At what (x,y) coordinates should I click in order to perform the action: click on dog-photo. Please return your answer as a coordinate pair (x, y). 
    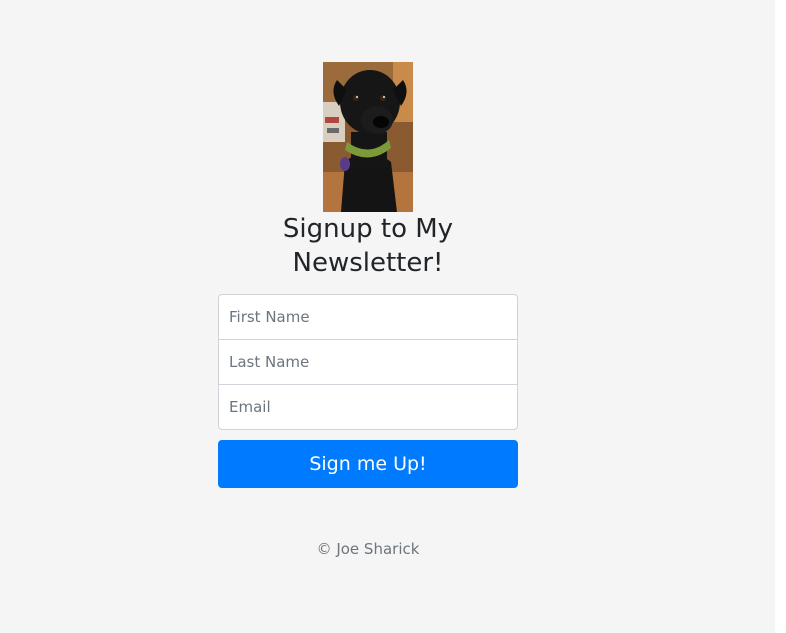
    Looking at the image, I should click on (368, 137).